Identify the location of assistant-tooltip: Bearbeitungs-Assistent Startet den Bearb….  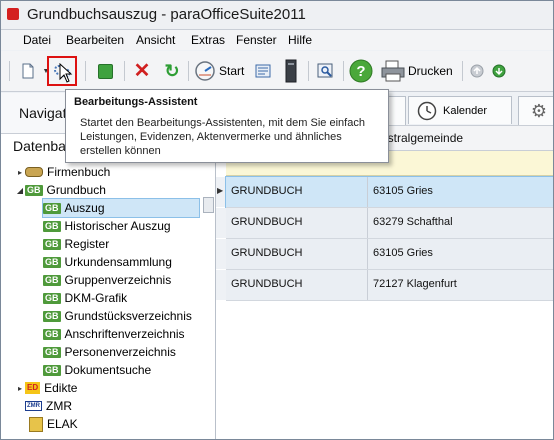
(227, 126).